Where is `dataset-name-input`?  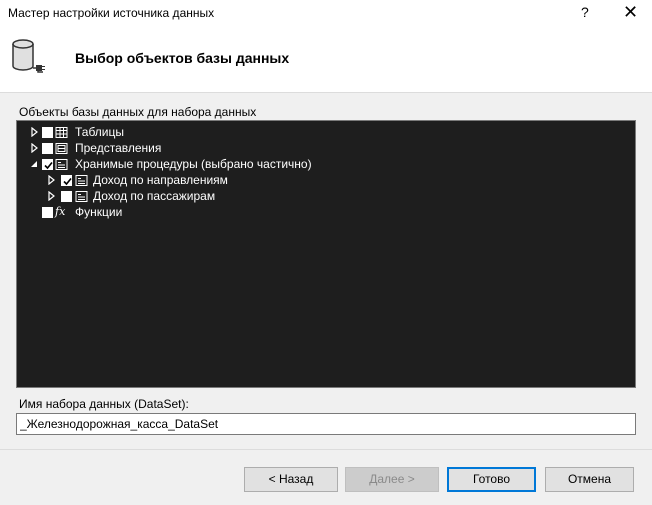
dataset-name-input is located at coordinates (326, 424).